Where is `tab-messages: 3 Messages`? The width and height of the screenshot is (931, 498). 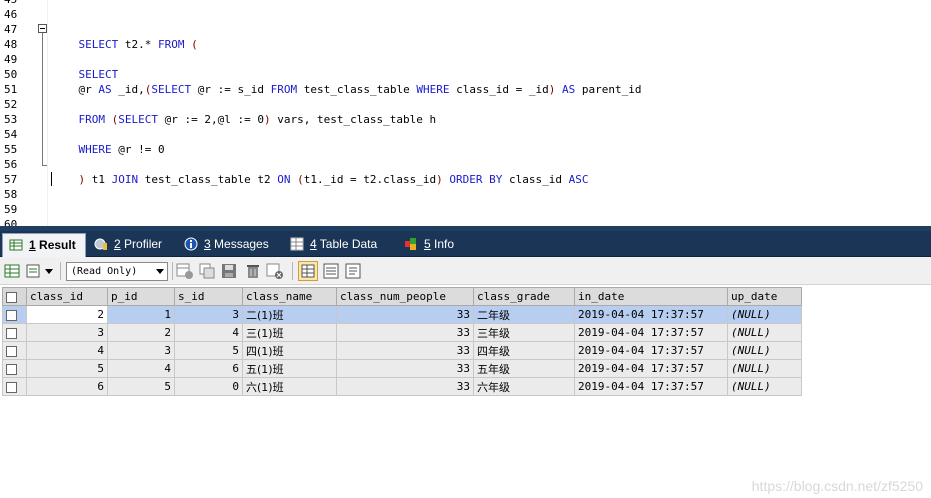 tab-messages: 3 Messages is located at coordinates (228, 244).